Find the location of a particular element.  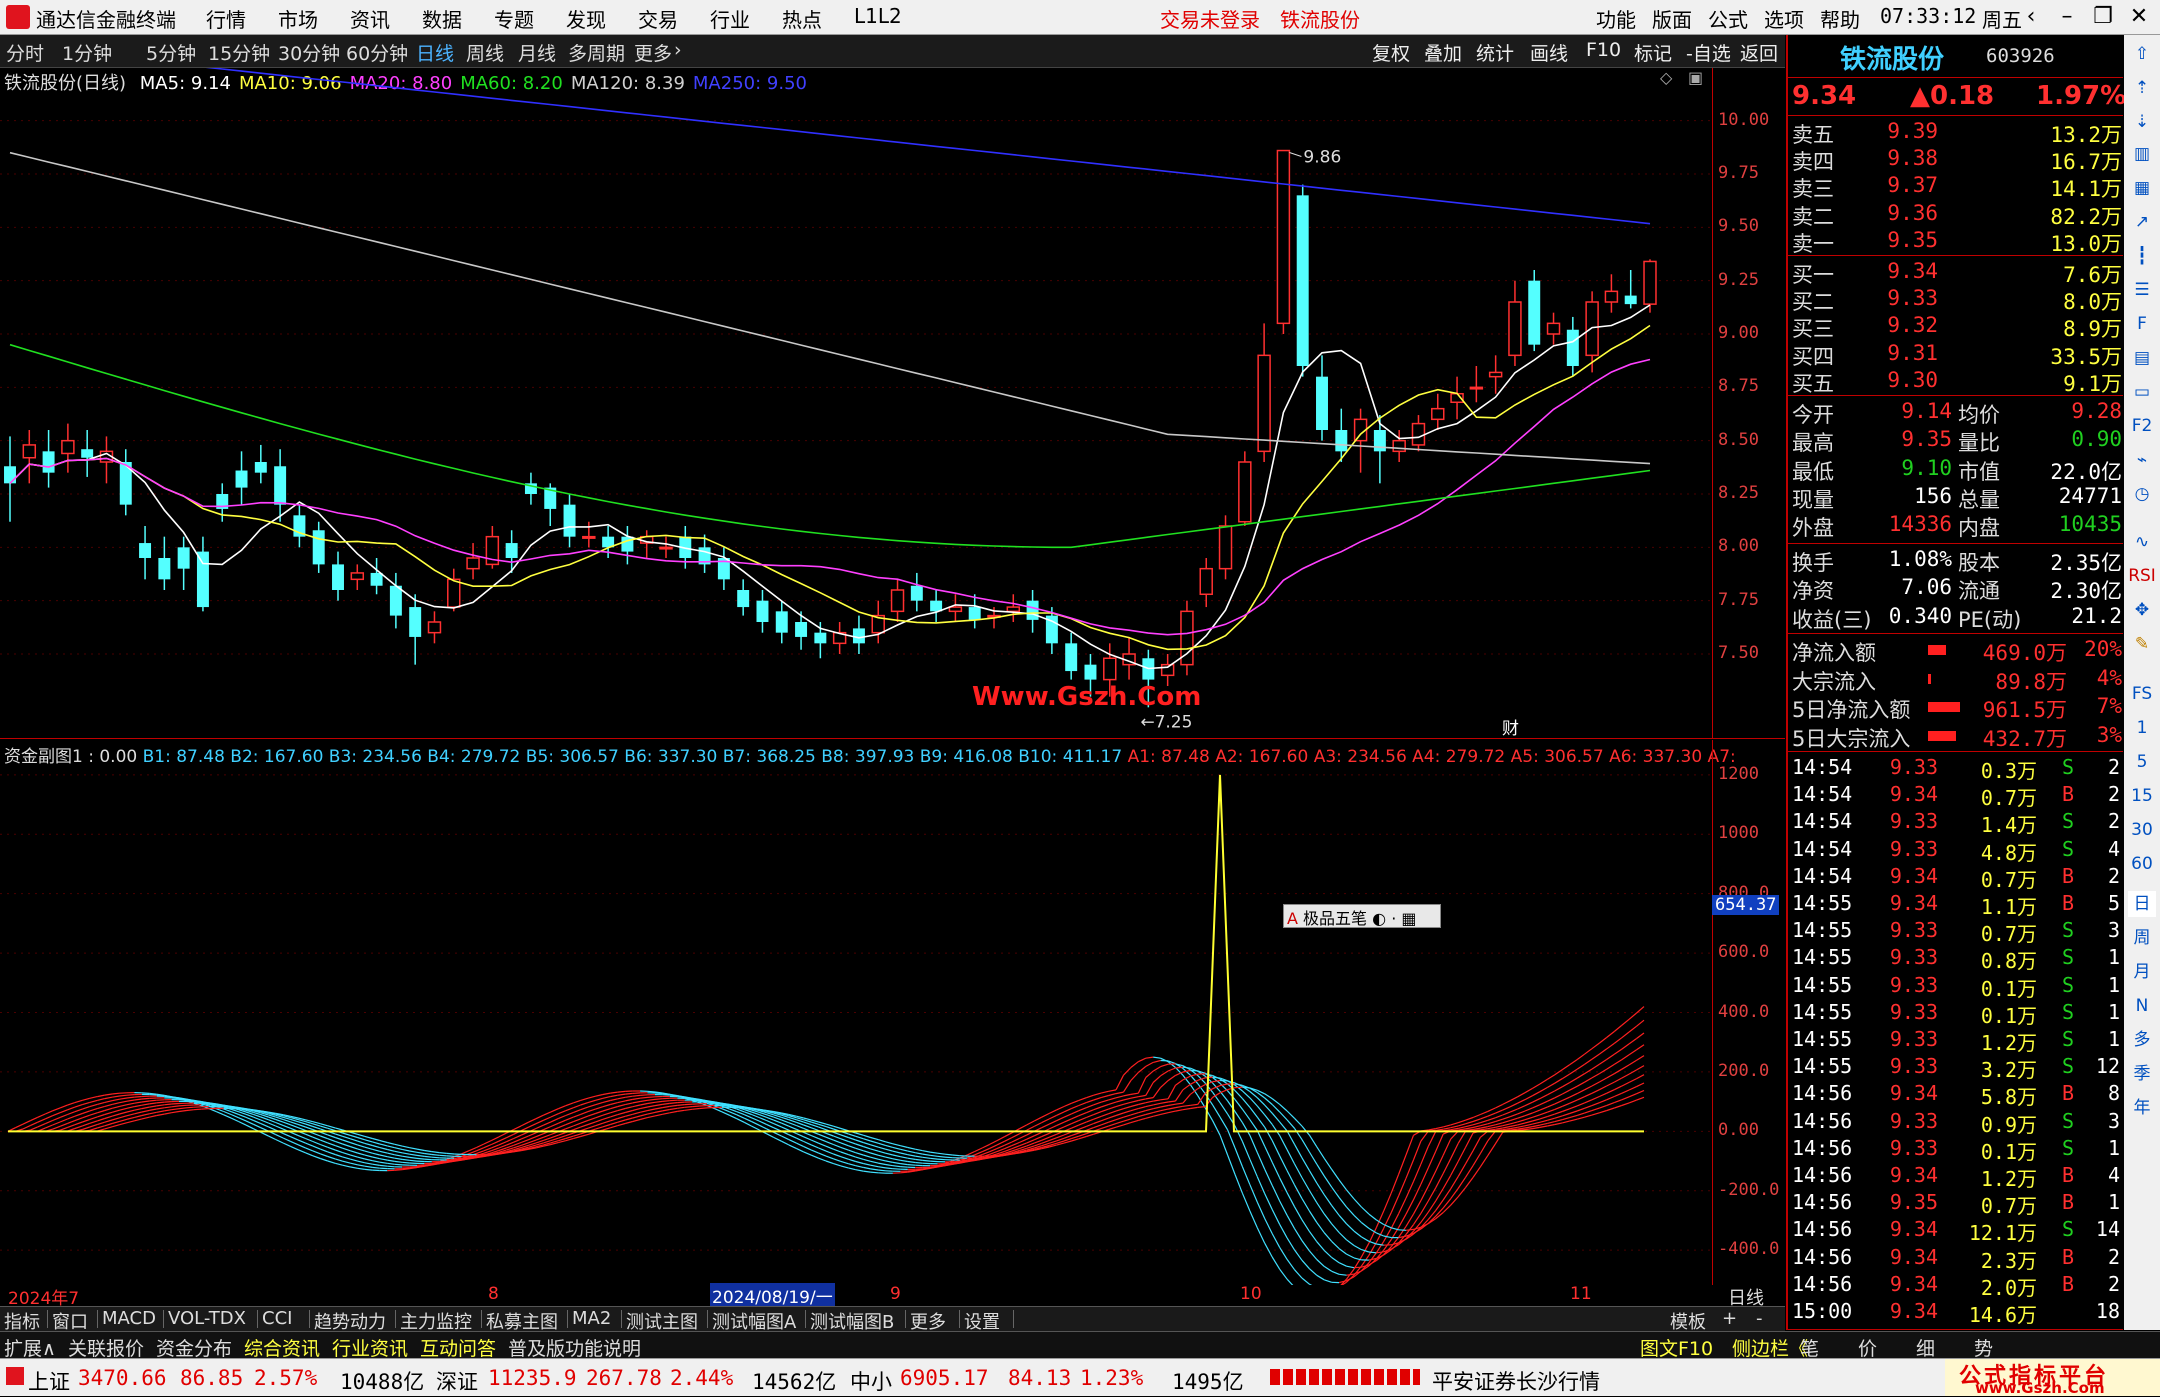

fs-icon: FS is located at coordinates (2142, 694).